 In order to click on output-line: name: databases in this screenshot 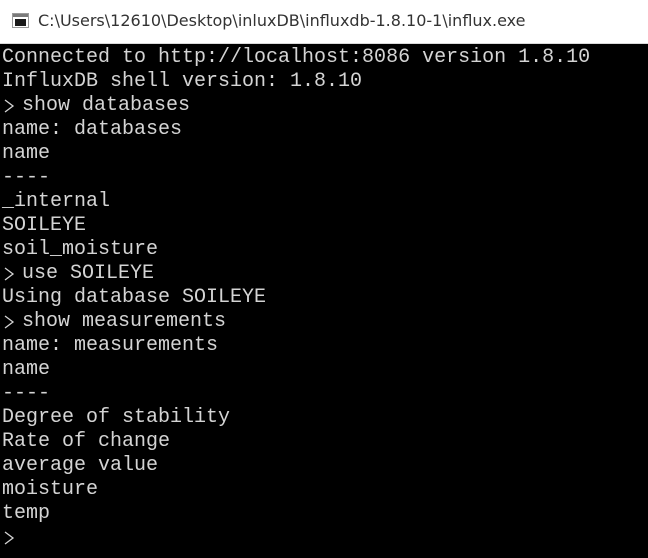, I will do `click(92, 129)`.